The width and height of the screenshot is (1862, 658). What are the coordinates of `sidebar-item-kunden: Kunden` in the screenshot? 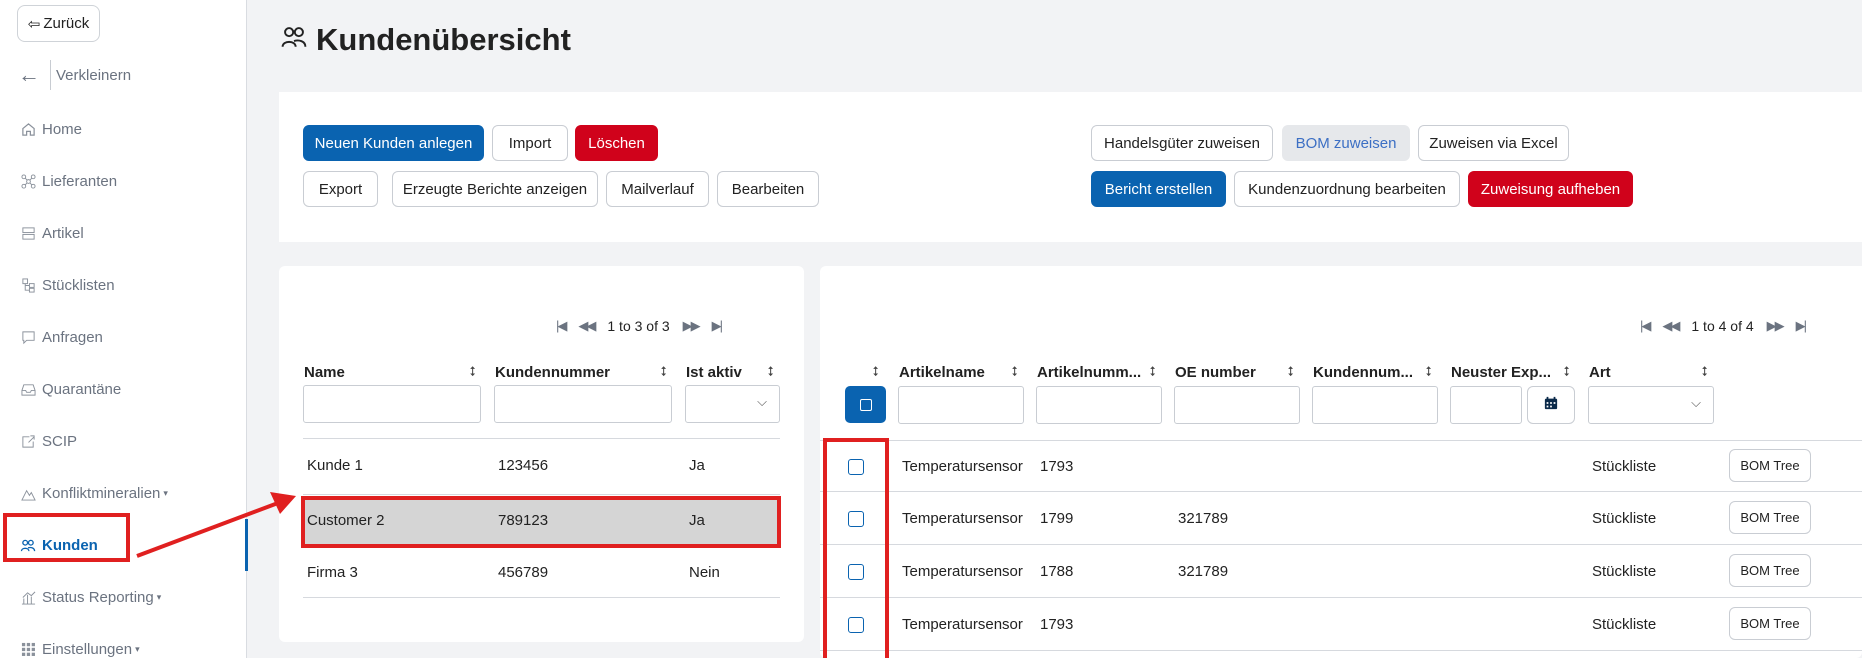 It's located at (124, 545).